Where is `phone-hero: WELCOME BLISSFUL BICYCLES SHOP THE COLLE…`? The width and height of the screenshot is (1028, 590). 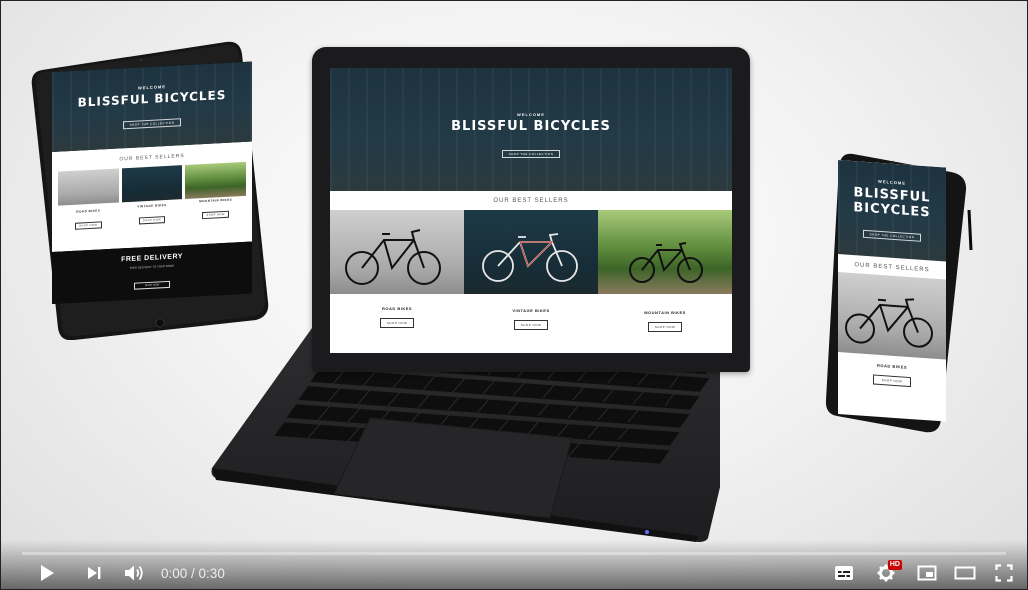
phone-hero: WELCOME BLISSFUL BICYCLES SHOP THE COLLE… is located at coordinates (892, 211).